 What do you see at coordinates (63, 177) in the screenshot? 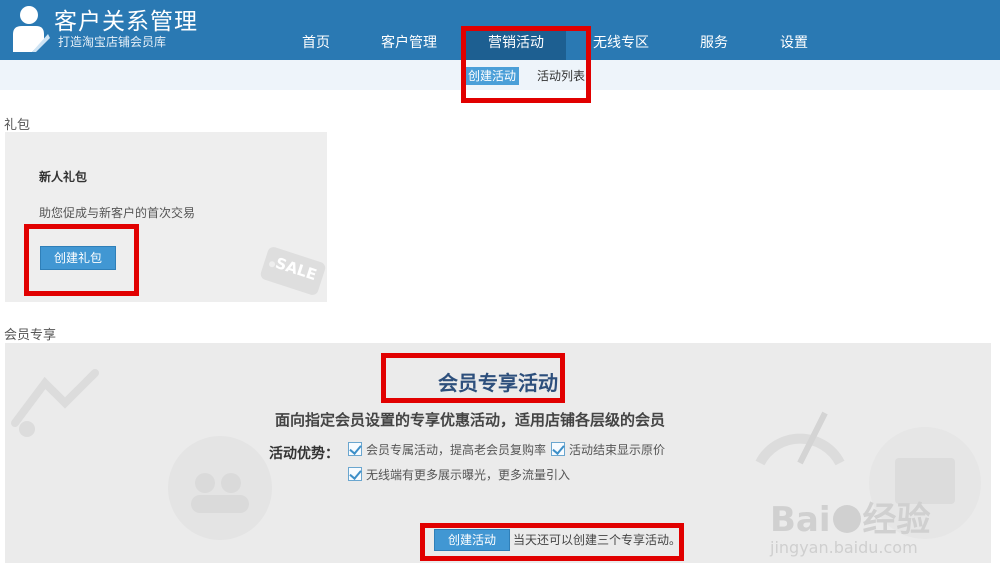
I see `gift-card-title: 新人礼包` at bounding box center [63, 177].